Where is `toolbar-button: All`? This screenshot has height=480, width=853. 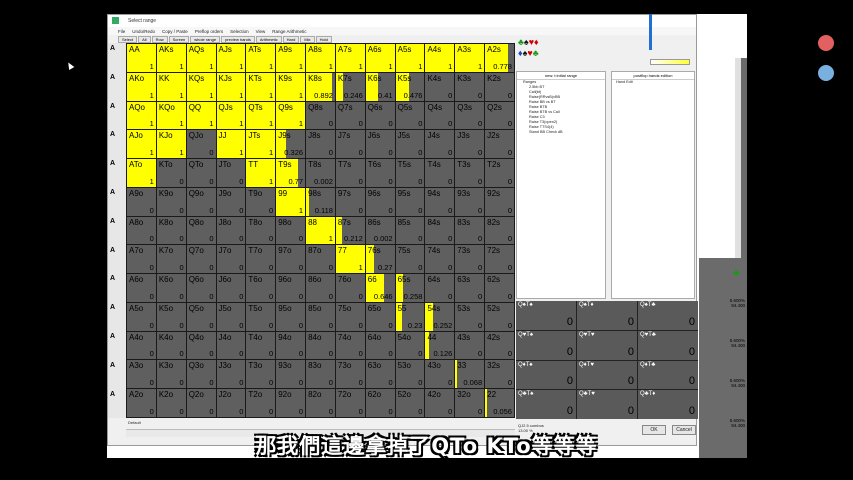
toolbar-button: All is located at coordinates (144, 39).